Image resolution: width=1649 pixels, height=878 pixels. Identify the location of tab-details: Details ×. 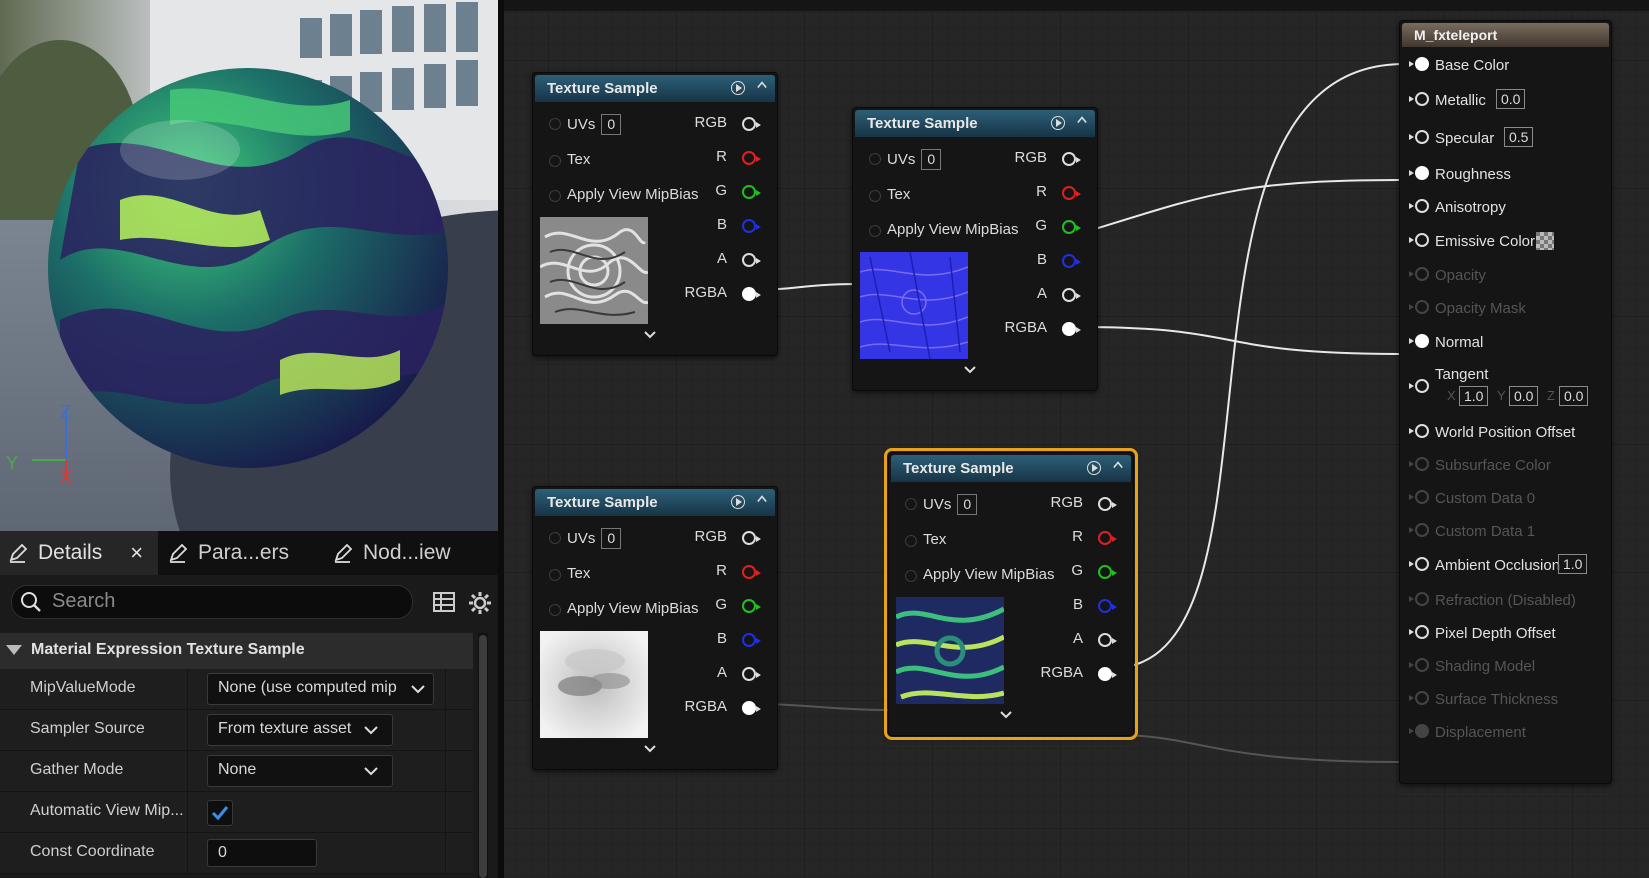
(79, 553).